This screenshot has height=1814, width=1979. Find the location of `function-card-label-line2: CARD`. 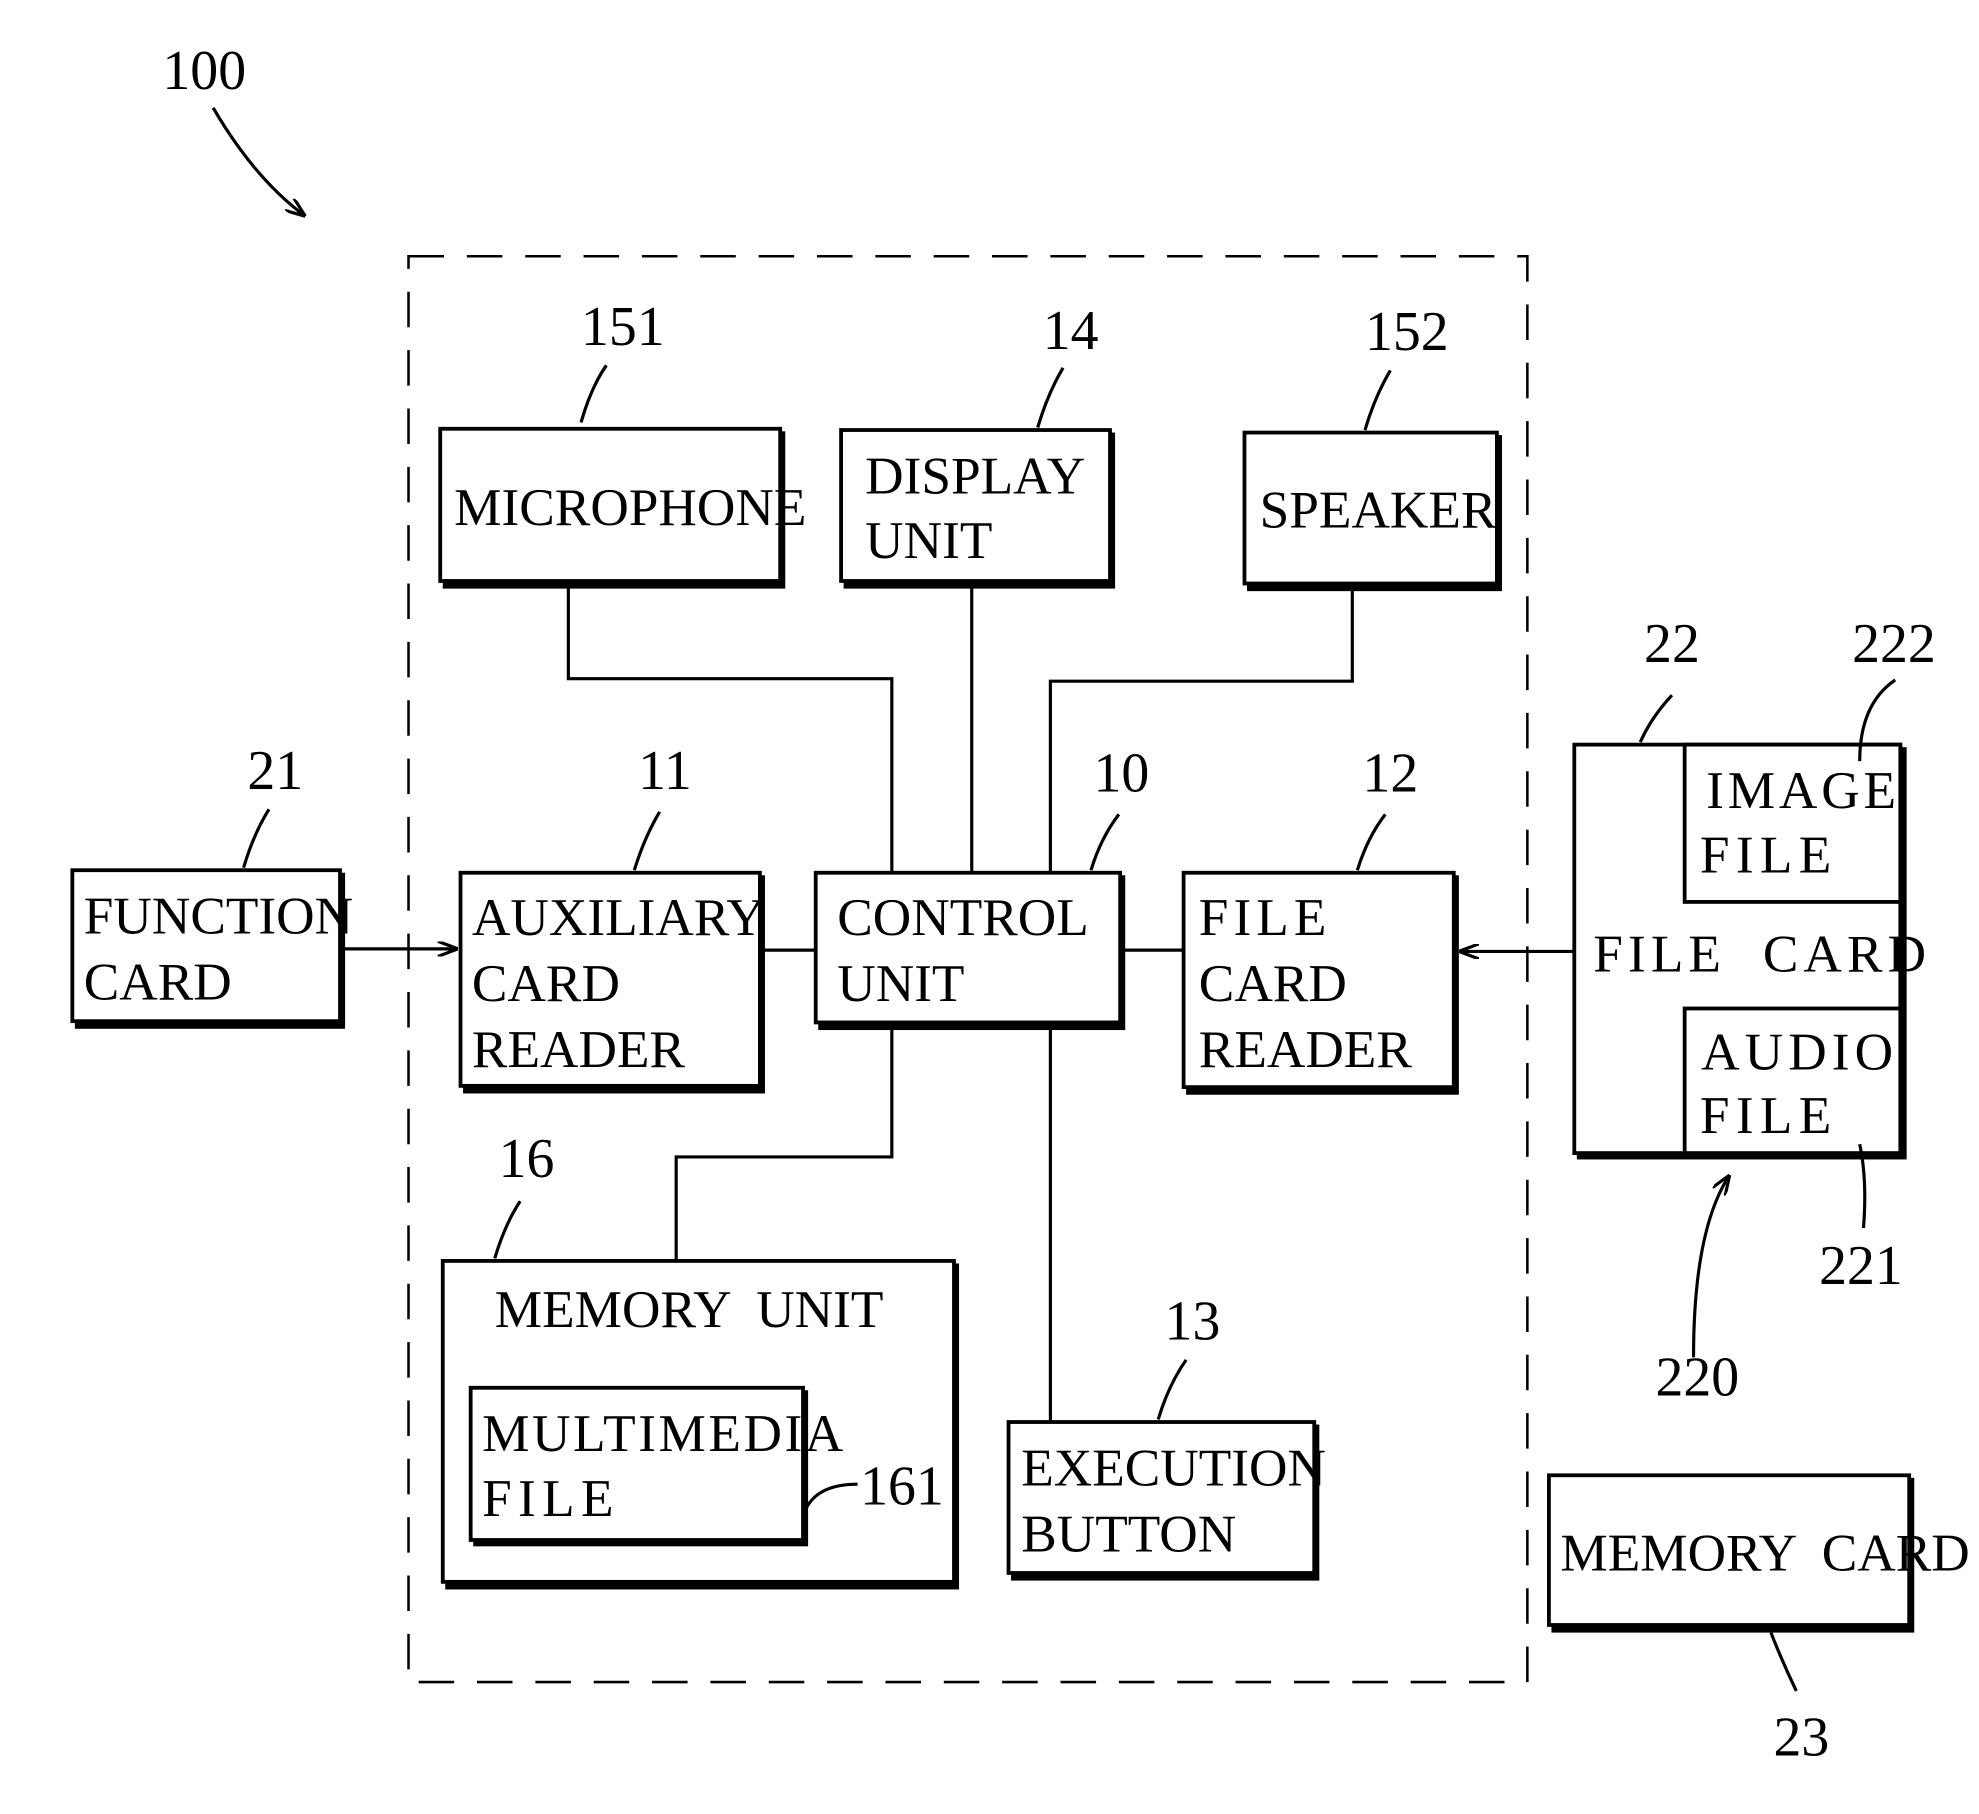

function-card-label-line2: CARD is located at coordinates (158, 982).